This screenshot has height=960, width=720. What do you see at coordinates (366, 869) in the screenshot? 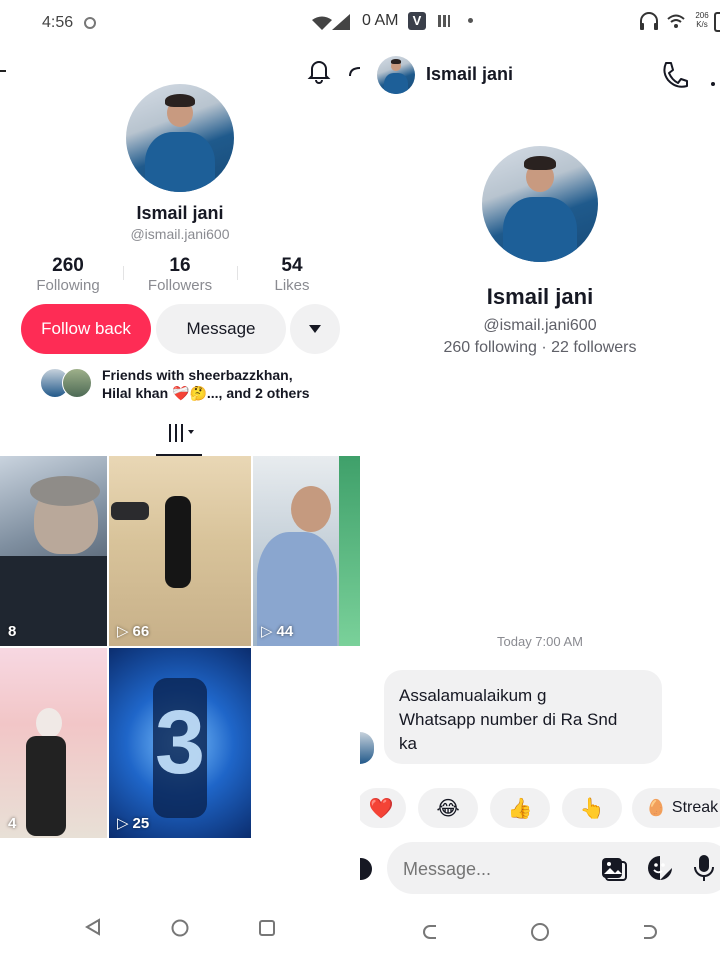
I see `camera-icon` at bounding box center [366, 869].